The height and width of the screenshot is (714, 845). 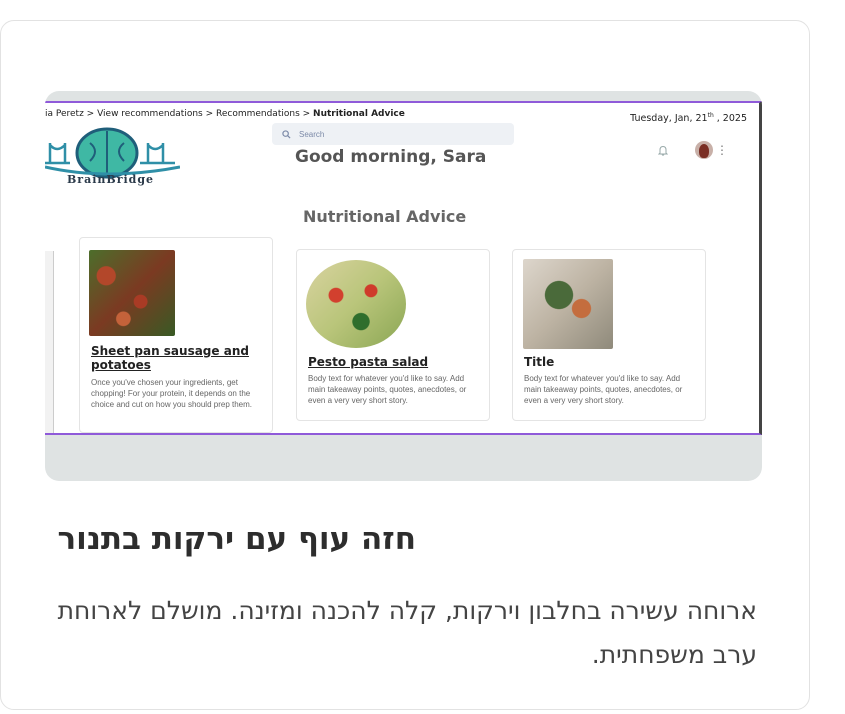 I want to click on date-label: Tuesday, Jan, 21th , 2025, so click(x=688, y=118).